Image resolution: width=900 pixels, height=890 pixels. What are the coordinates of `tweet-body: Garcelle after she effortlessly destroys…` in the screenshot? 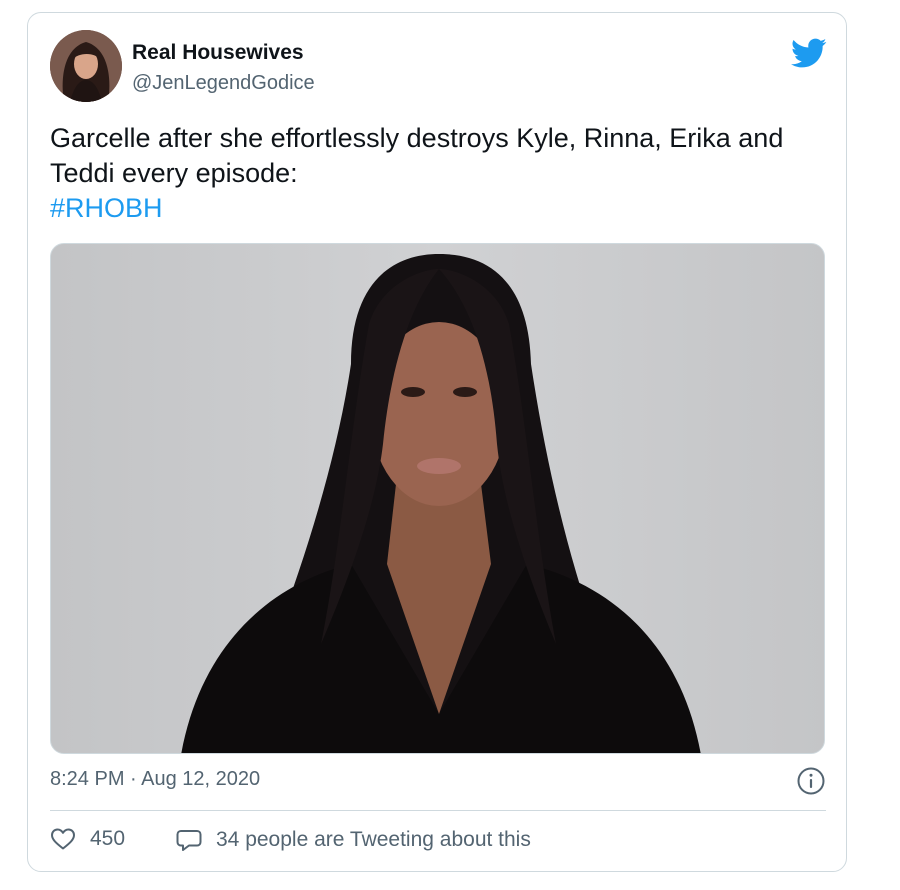 It's located at (417, 155).